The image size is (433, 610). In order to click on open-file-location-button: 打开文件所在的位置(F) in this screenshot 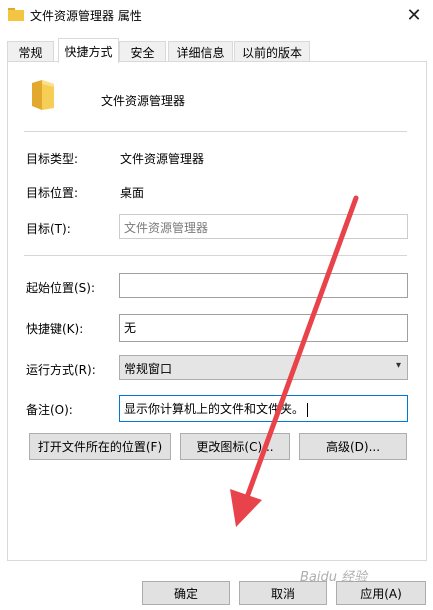, I will do `click(100, 446)`.